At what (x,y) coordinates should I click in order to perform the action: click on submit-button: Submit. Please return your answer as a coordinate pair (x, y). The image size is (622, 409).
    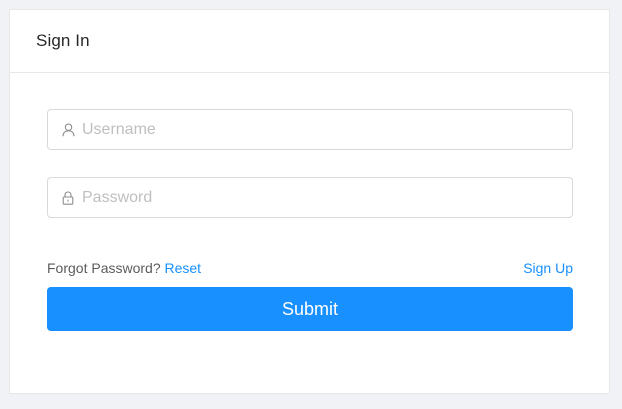
    Looking at the image, I should click on (310, 309).